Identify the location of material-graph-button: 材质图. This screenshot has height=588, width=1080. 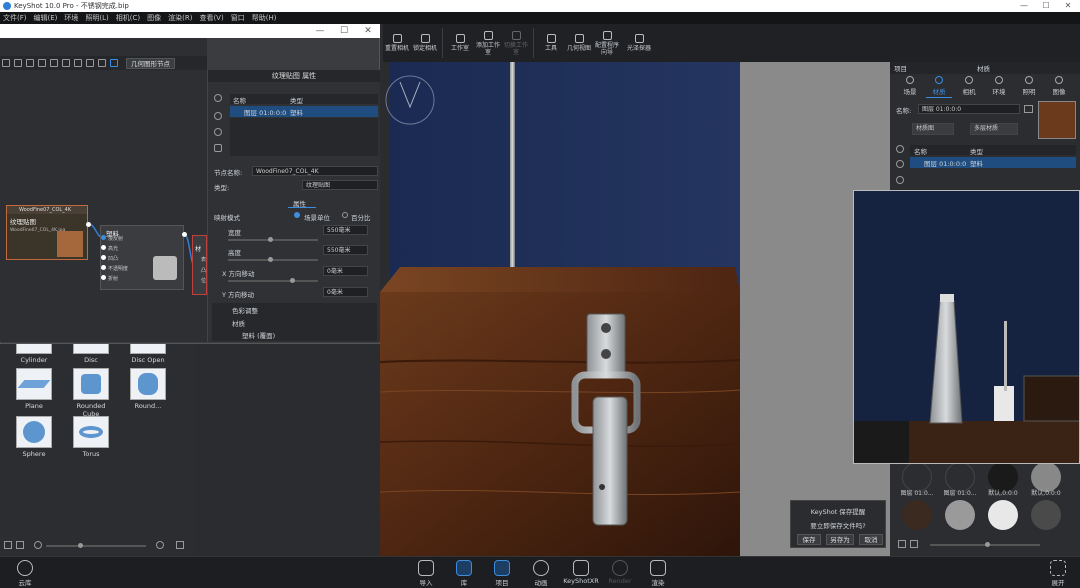
(933, 129).